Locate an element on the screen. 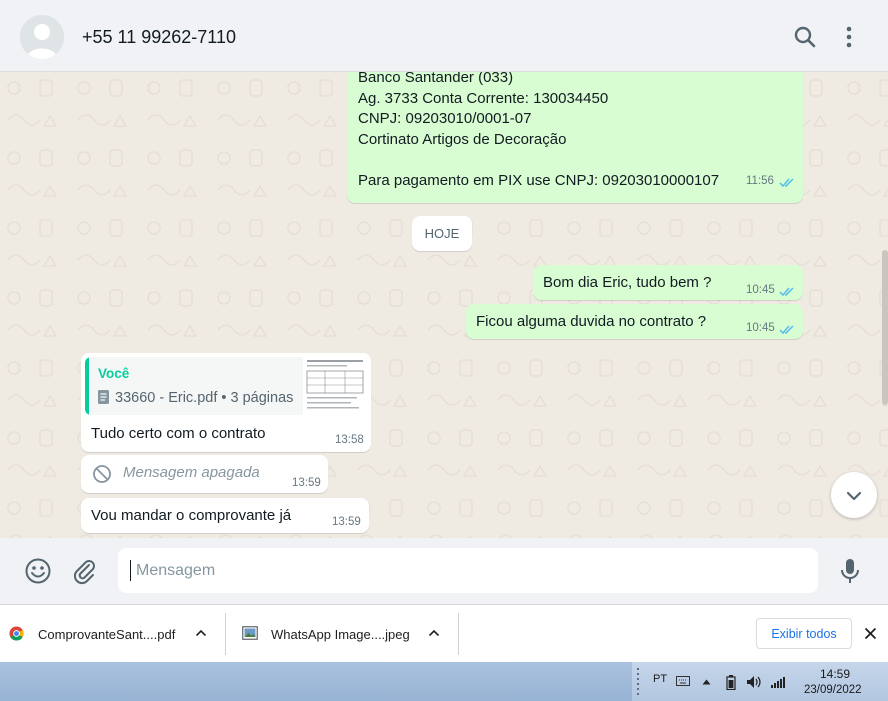  system-tray: PT 14:59 23/09/2022 is located at coordinates (760, 681).